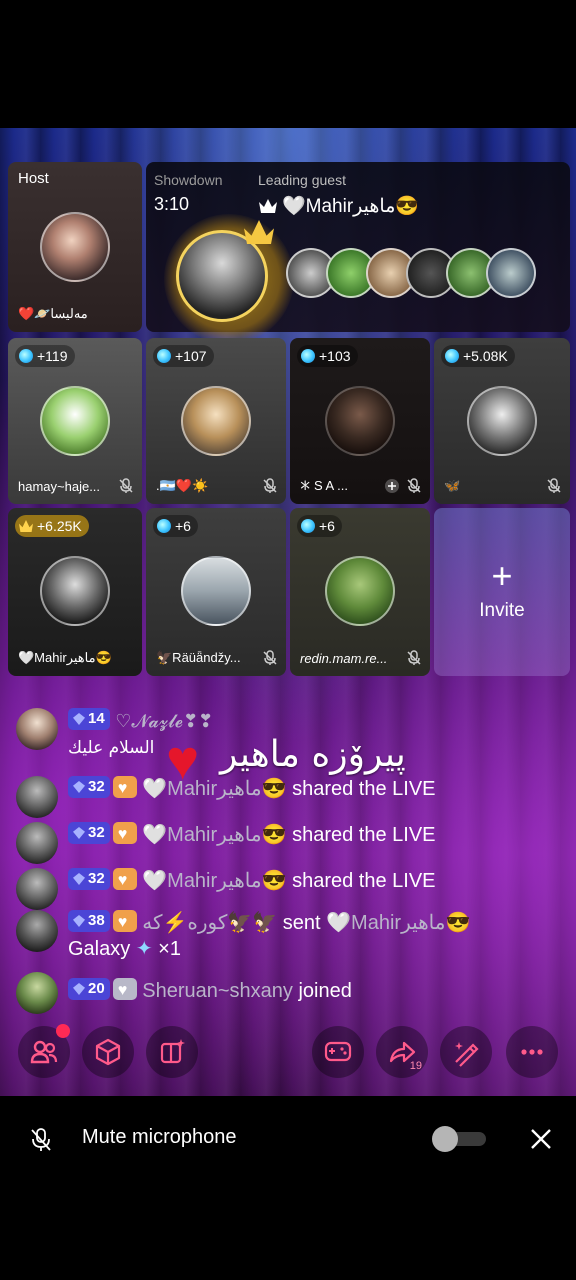 Image resolution: width=576 pixels, height=1280 pixels. Describe the element at coordinates (209, 923) in the screenshot. I see `chat-username: کوره⚡که🦅🦅` at that location.